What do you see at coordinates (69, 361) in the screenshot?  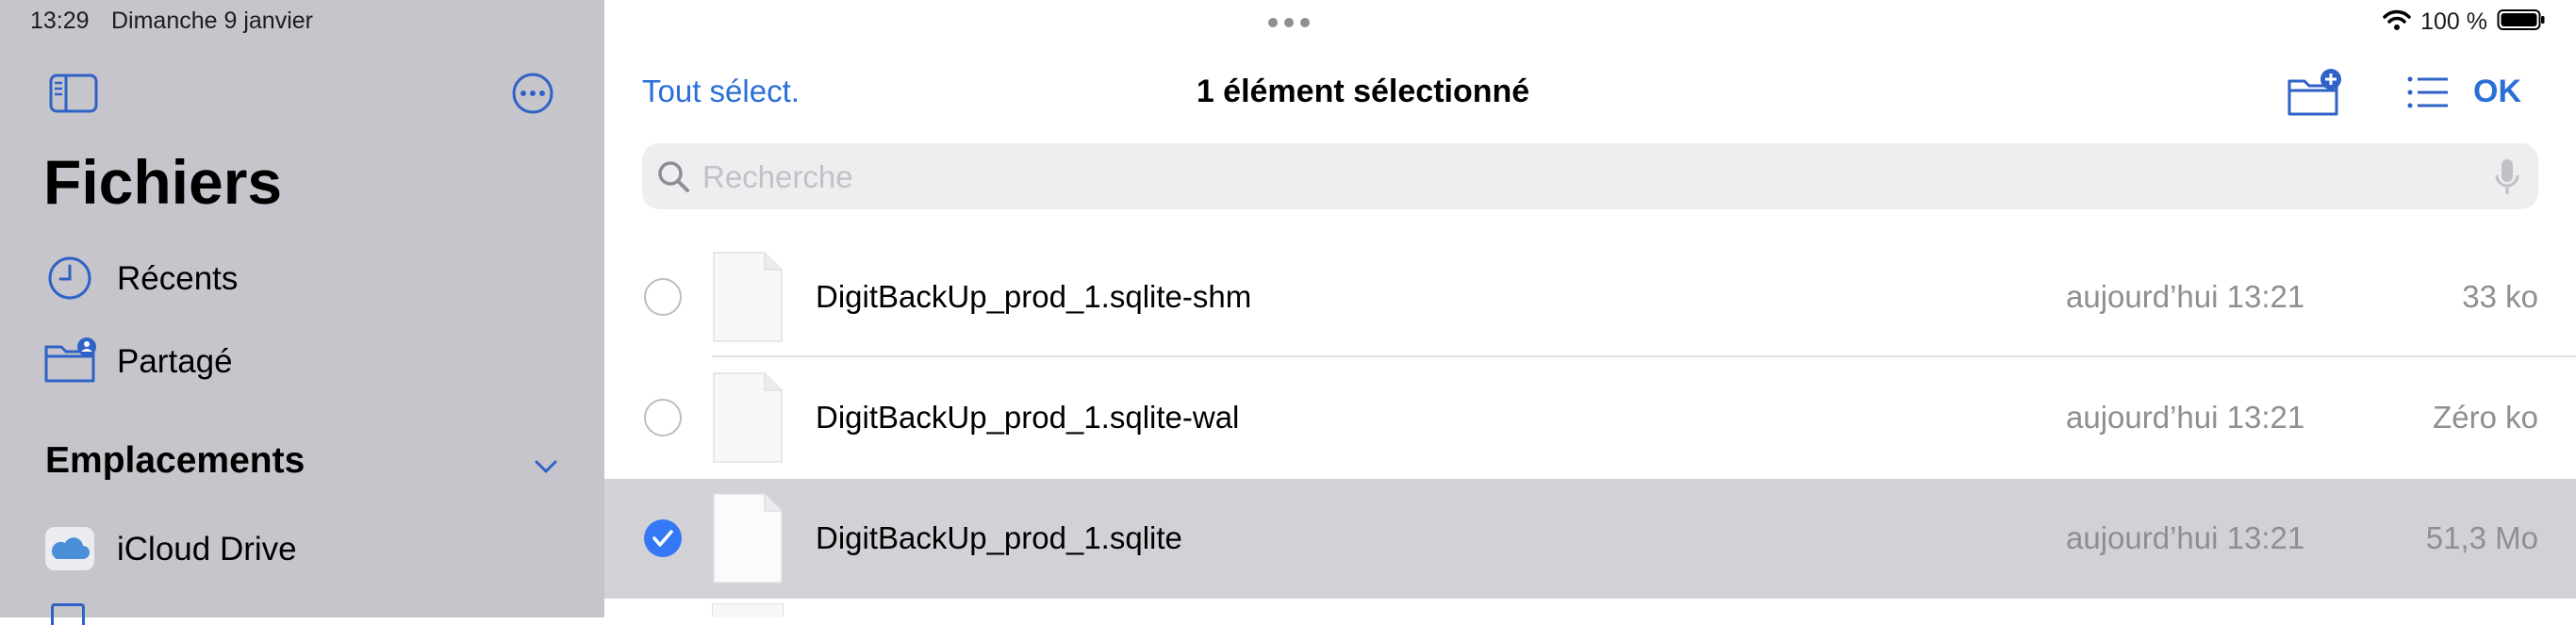 I see `shared-folder-icon` at bounding box center [69, 361].